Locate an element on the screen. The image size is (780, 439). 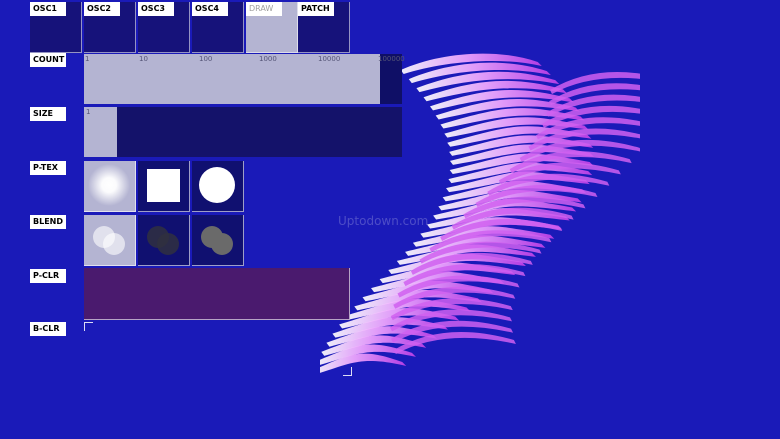
tab-osc2: OSC2 is located at coordinates (110, 27).